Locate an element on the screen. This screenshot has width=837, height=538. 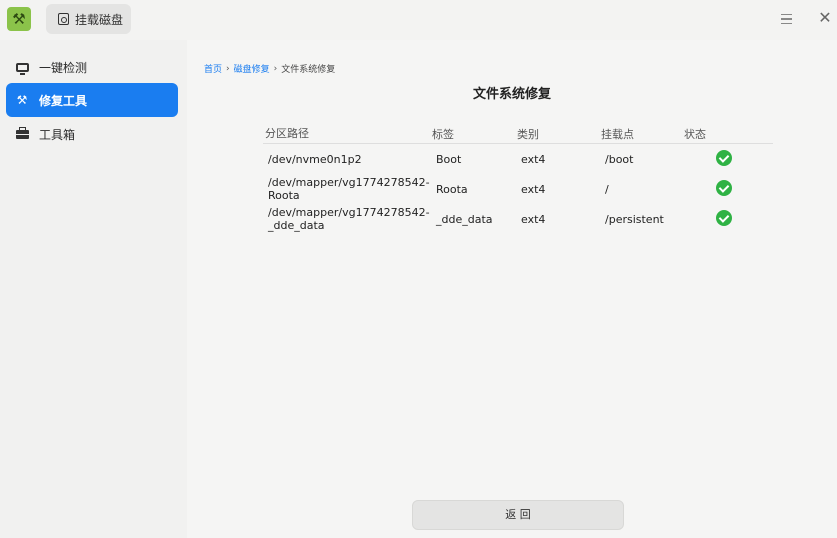
cell-mount: /boot is located at coordinates (619, 159).